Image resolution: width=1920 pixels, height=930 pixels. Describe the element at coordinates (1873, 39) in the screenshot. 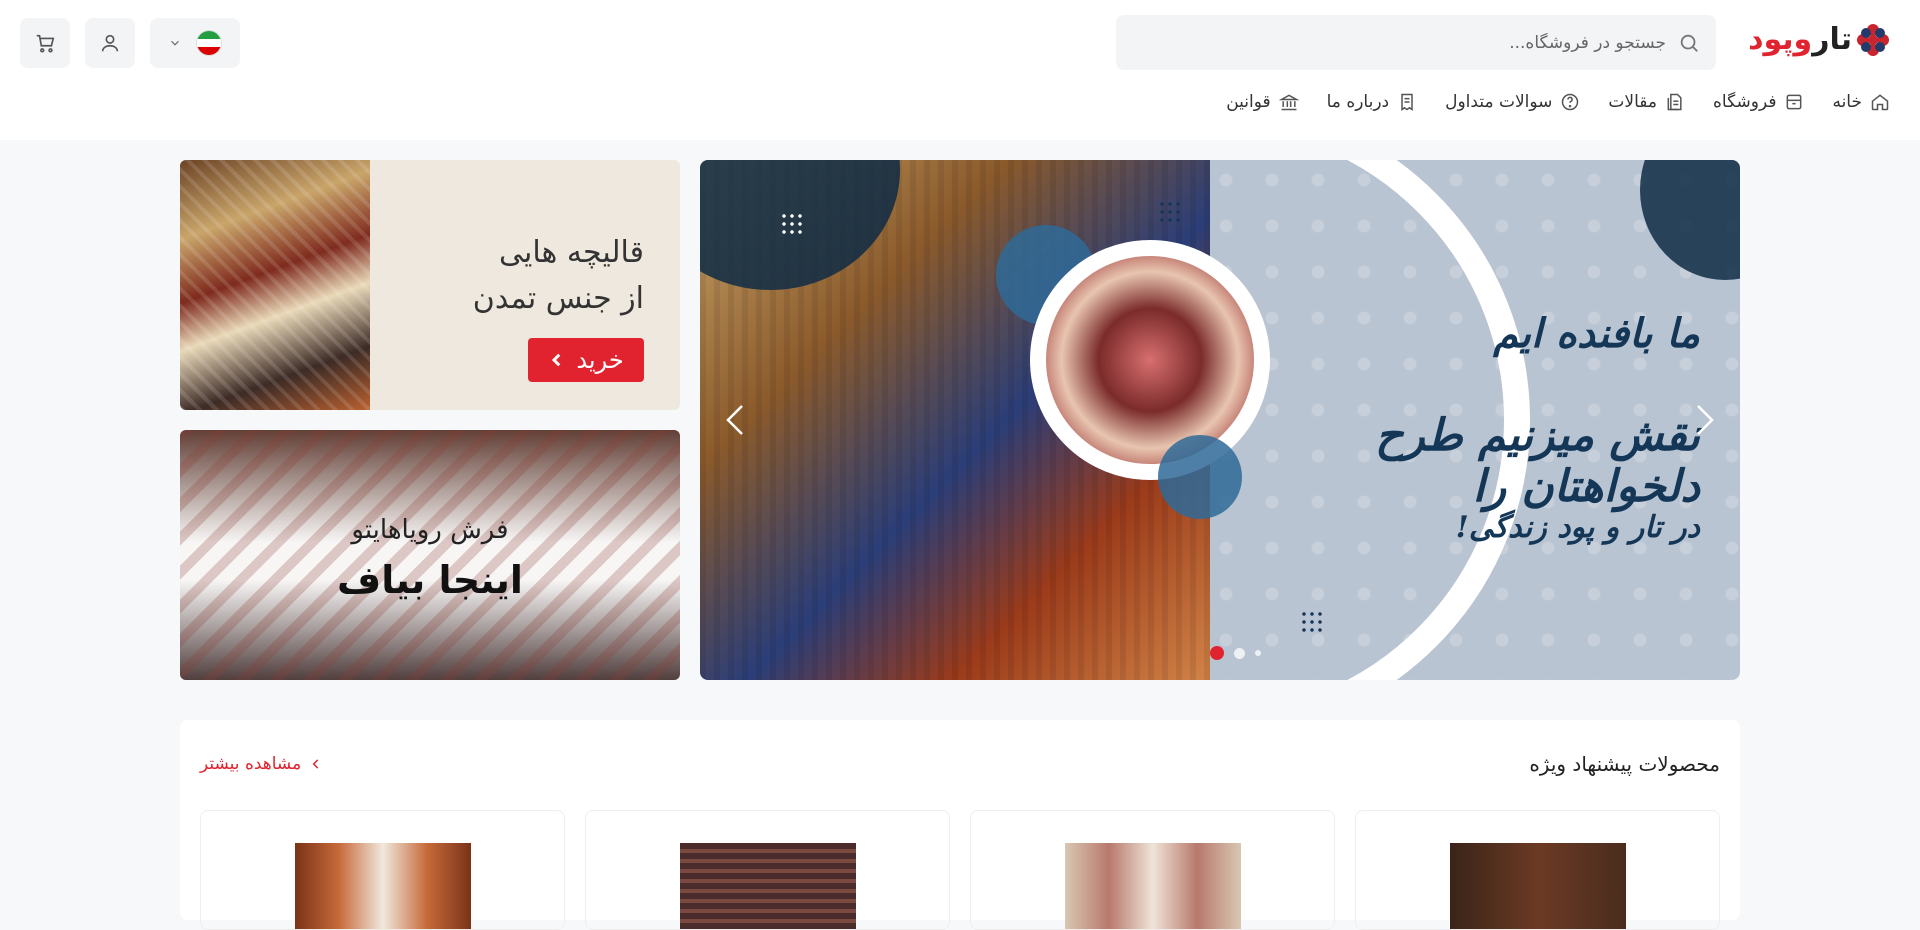

I see `logo-flower-icon` at that location.